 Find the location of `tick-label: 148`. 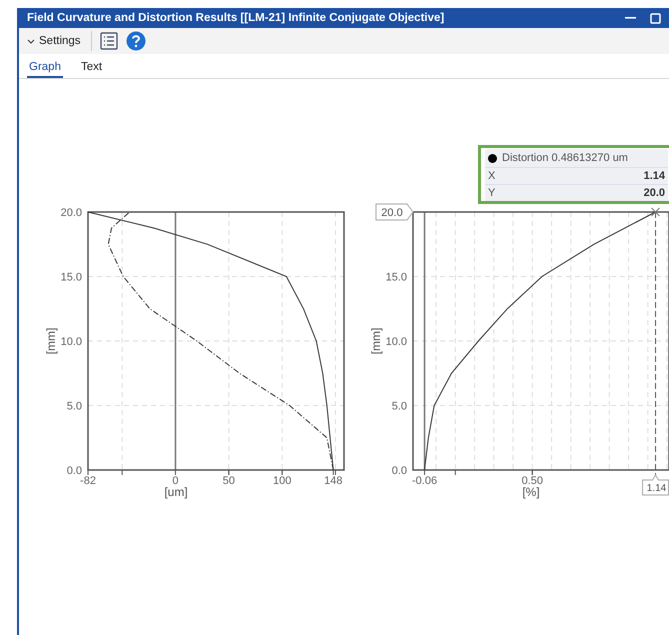

tick-label: 148 is located at coordinates (333, 481).